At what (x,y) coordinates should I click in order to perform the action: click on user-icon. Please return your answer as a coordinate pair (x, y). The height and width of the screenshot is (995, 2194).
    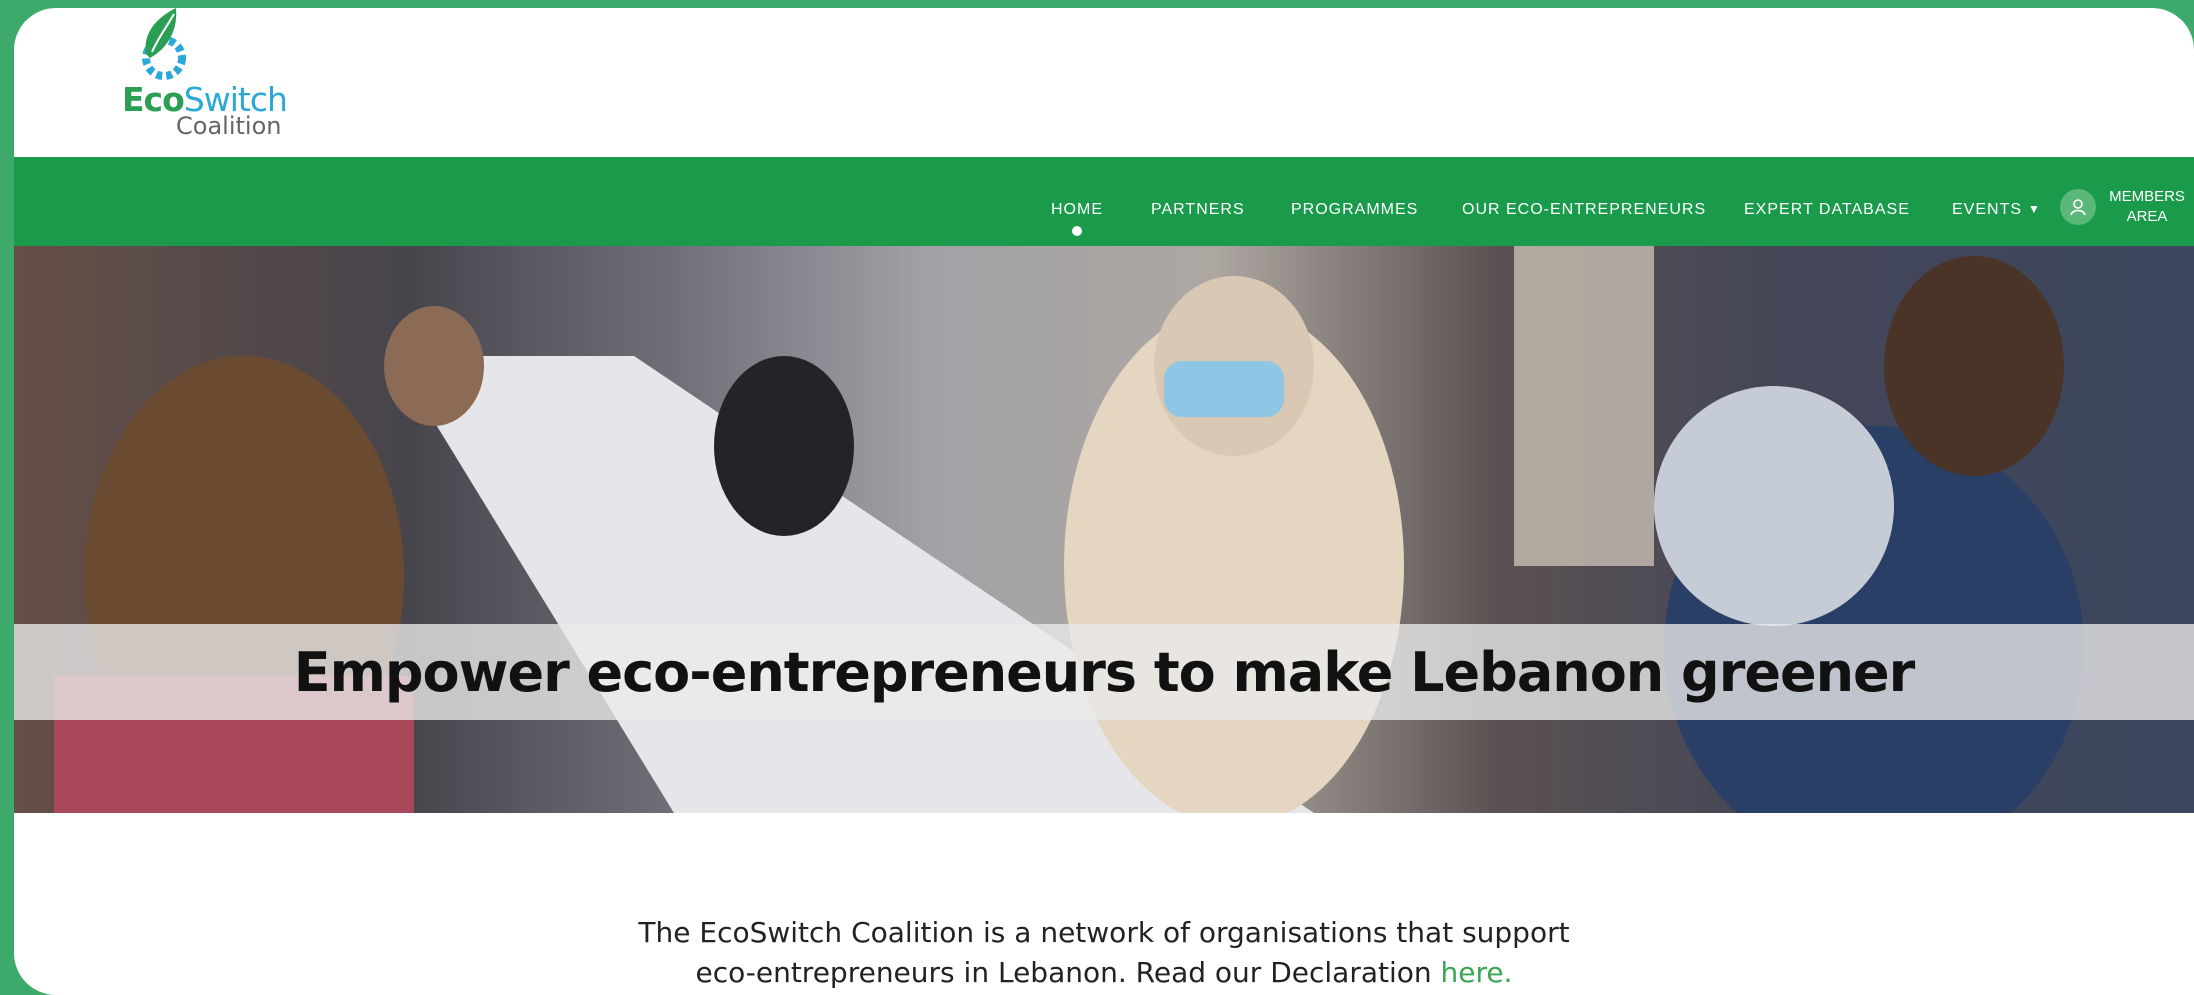
    Looking at the image, I should click on (2078, 207).